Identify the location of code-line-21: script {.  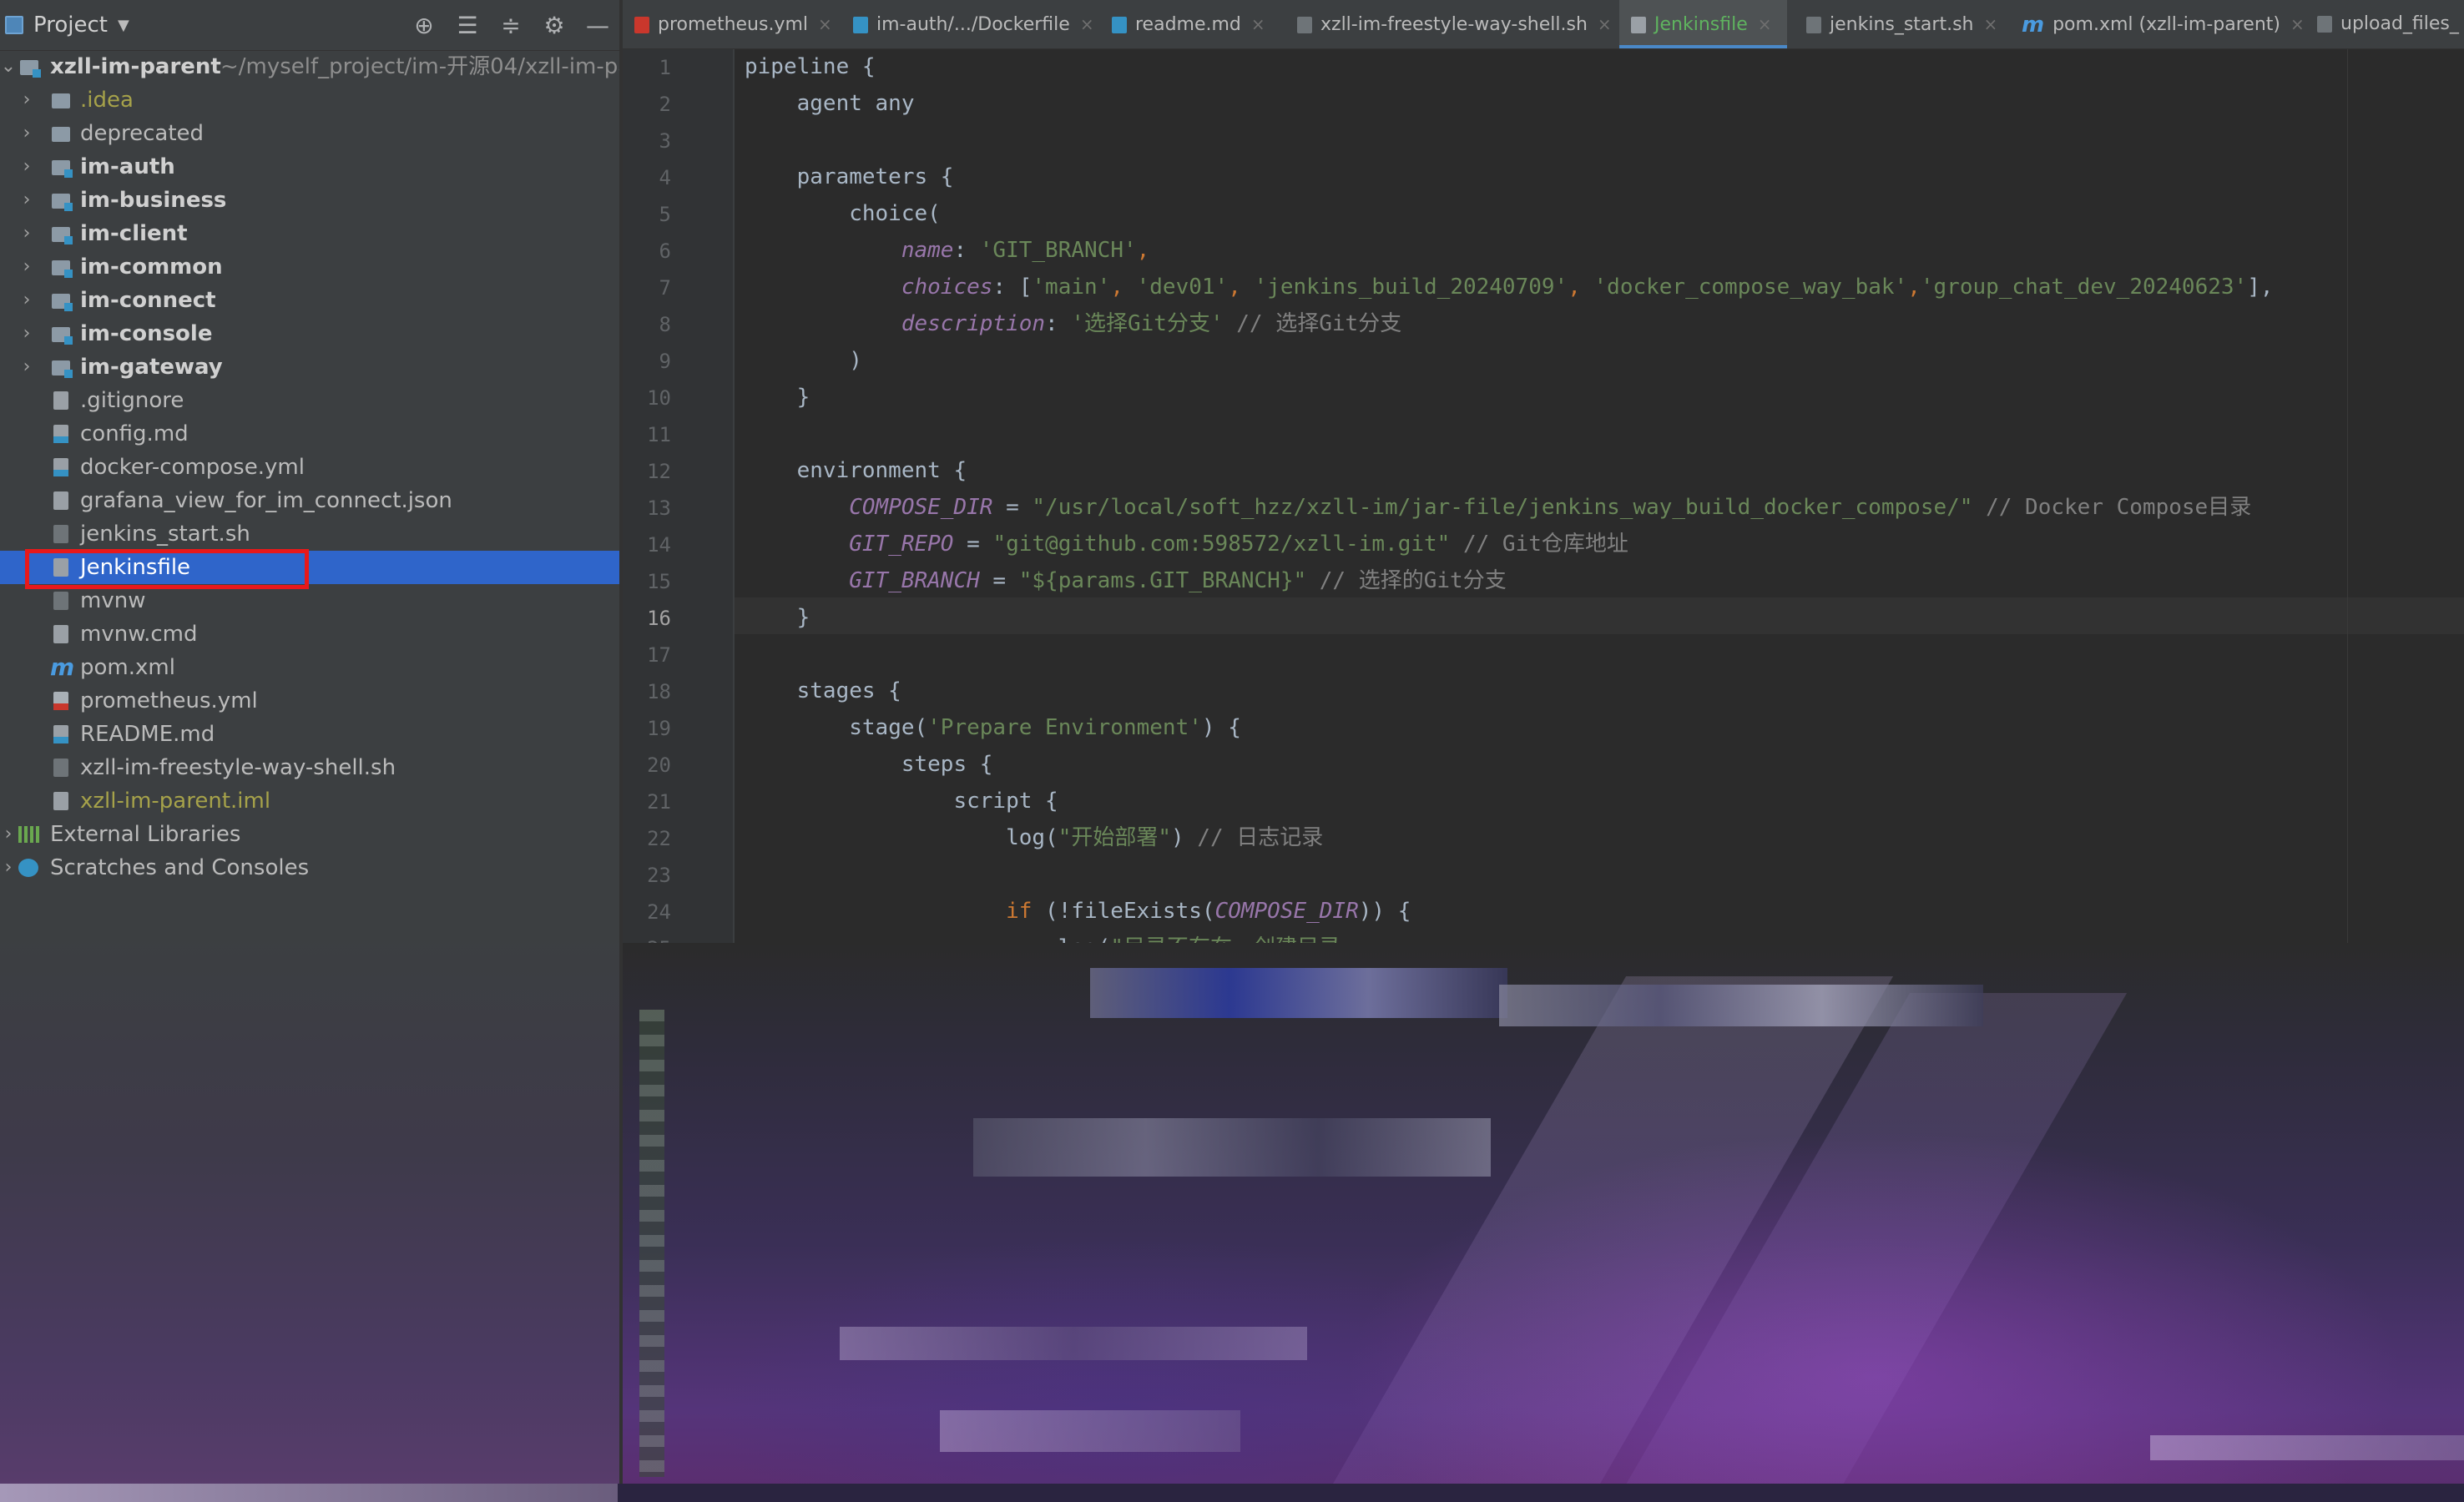
(901, 801).